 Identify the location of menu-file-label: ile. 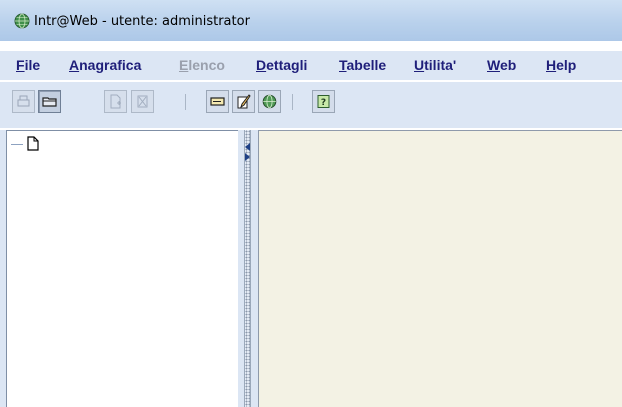
(32, 65).